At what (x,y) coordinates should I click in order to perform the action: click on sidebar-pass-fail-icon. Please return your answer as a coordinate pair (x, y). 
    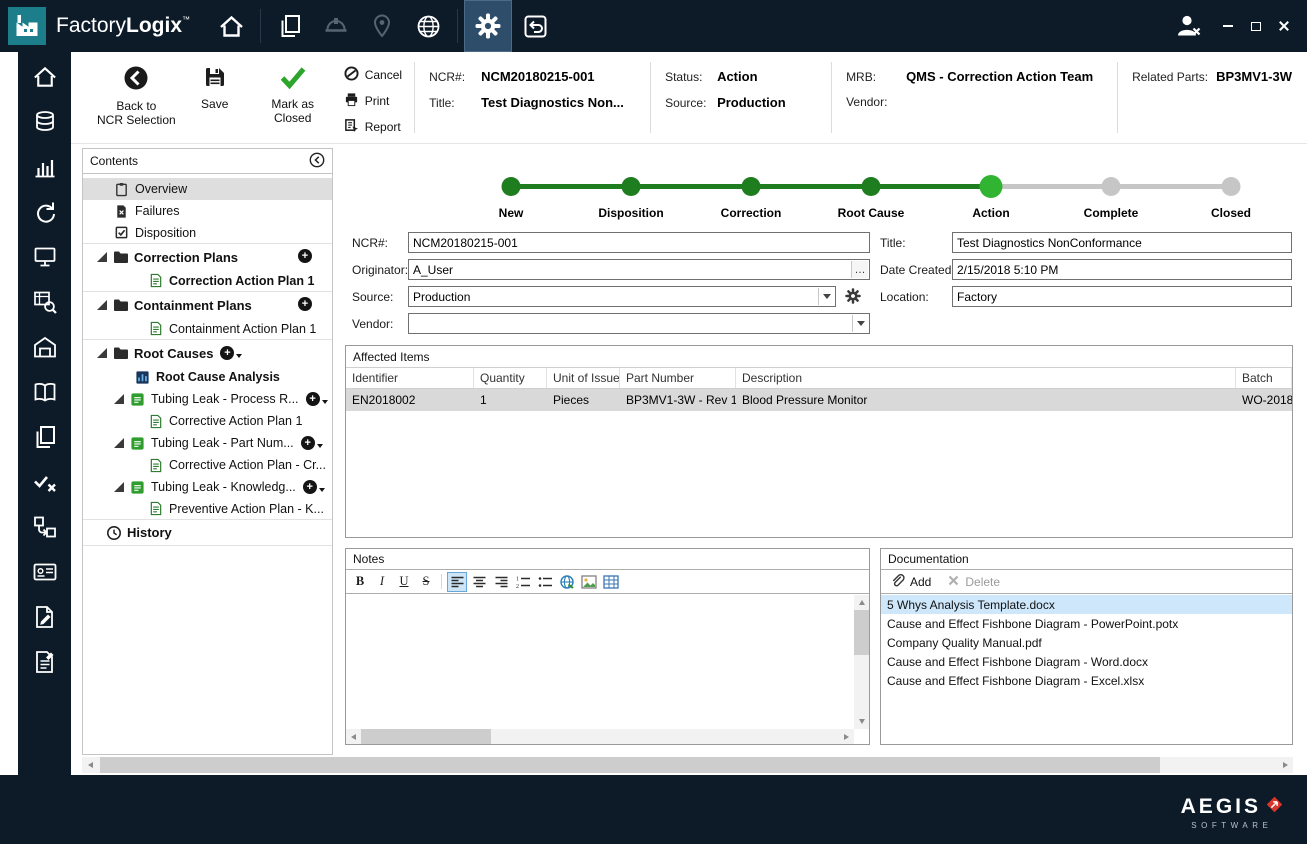
    Looking at the image, I should click on (45, 481).